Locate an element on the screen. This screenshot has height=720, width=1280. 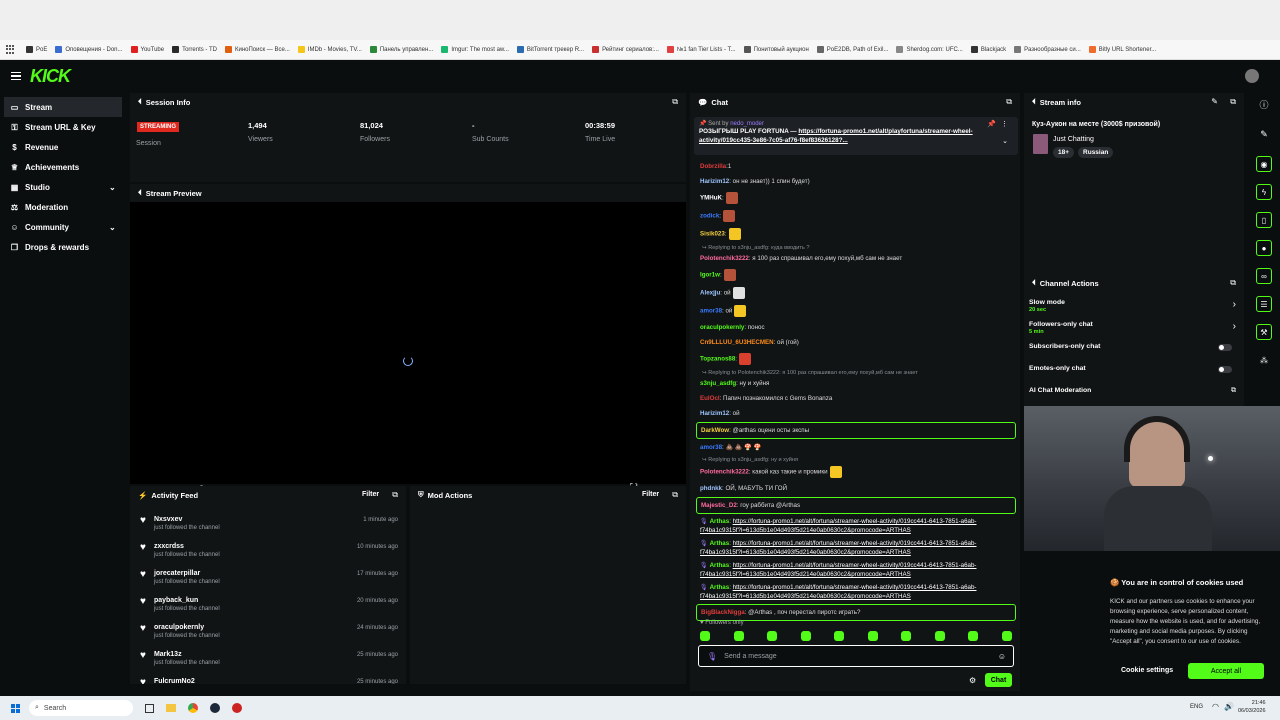
pin-toggle-icon: 📌 is located at coordinates (991, 124).